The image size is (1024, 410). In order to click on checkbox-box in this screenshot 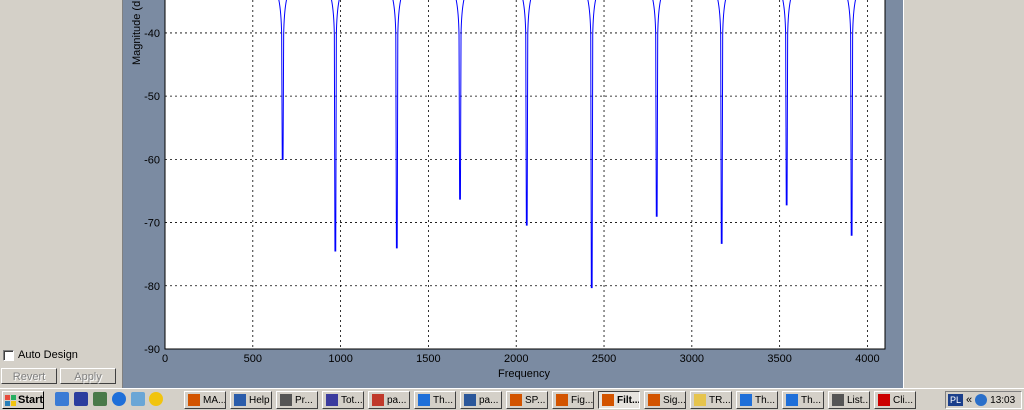, I will do `click(8, 355)`.